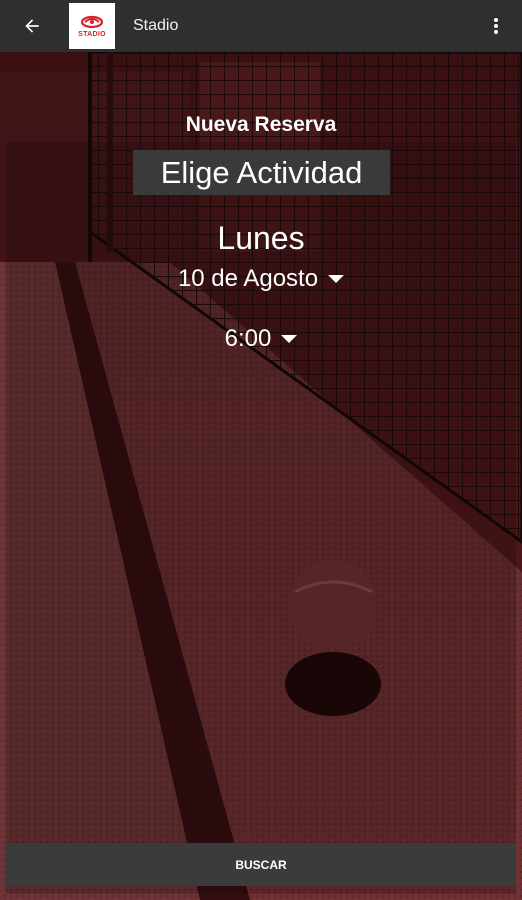 The width and height of the screenshot is (522, 900). I want to click on more-vertical-icon, so click(496, 26).